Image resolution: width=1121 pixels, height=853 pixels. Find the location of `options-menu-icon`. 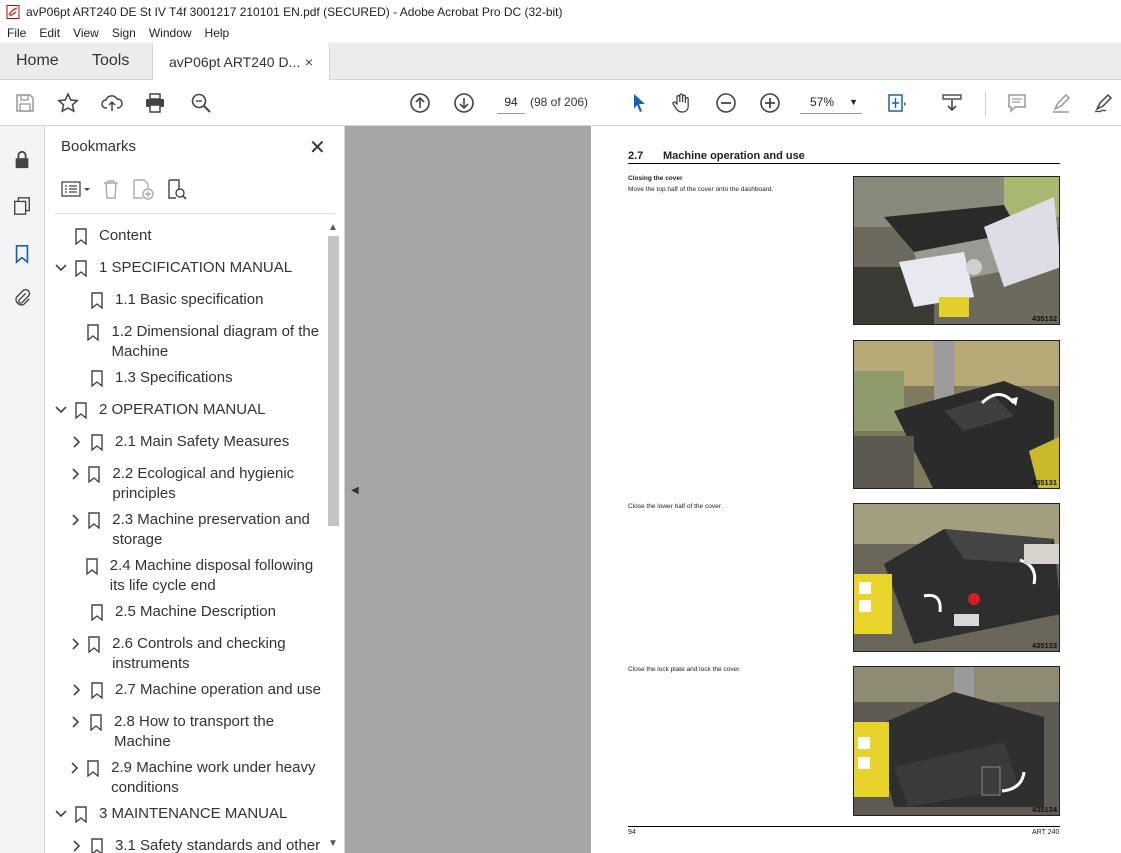

options-menu-icon is located at coordinates (76, 189).